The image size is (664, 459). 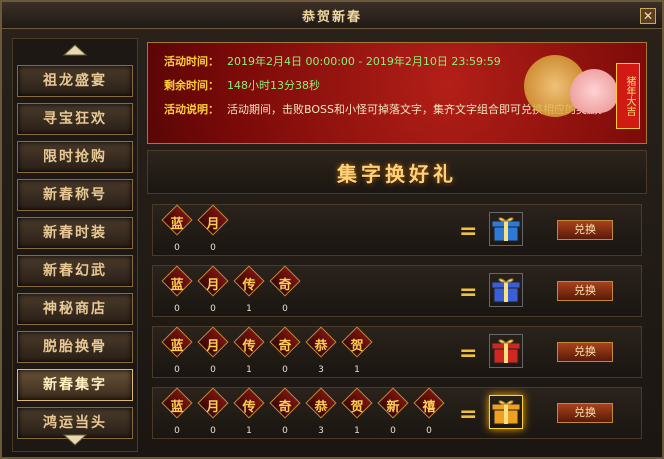 I want to click on character-glyph: 禧, so click(x=429, y=407).